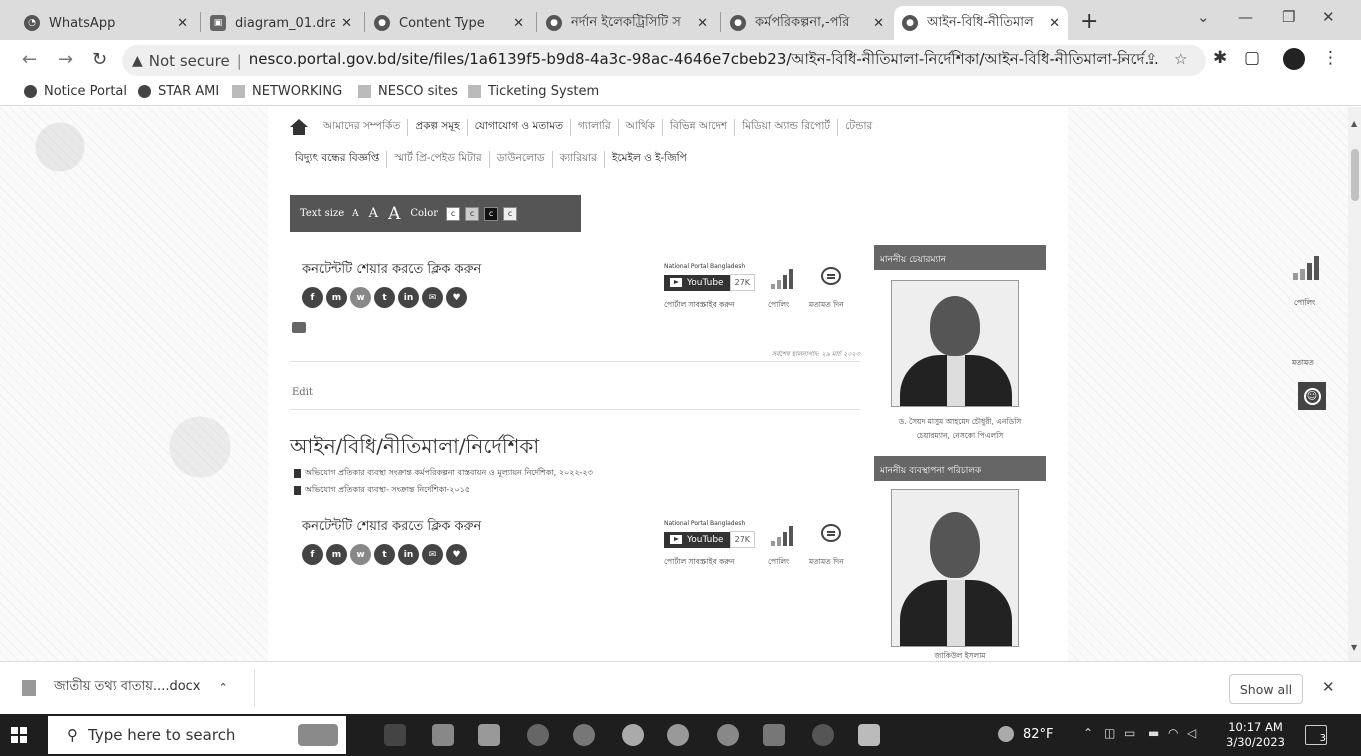  What do you see at coordinates (1304, 304) in the screenshot?
I see `side-polling-label: পোলিং` at bounding box center [1304, 304].